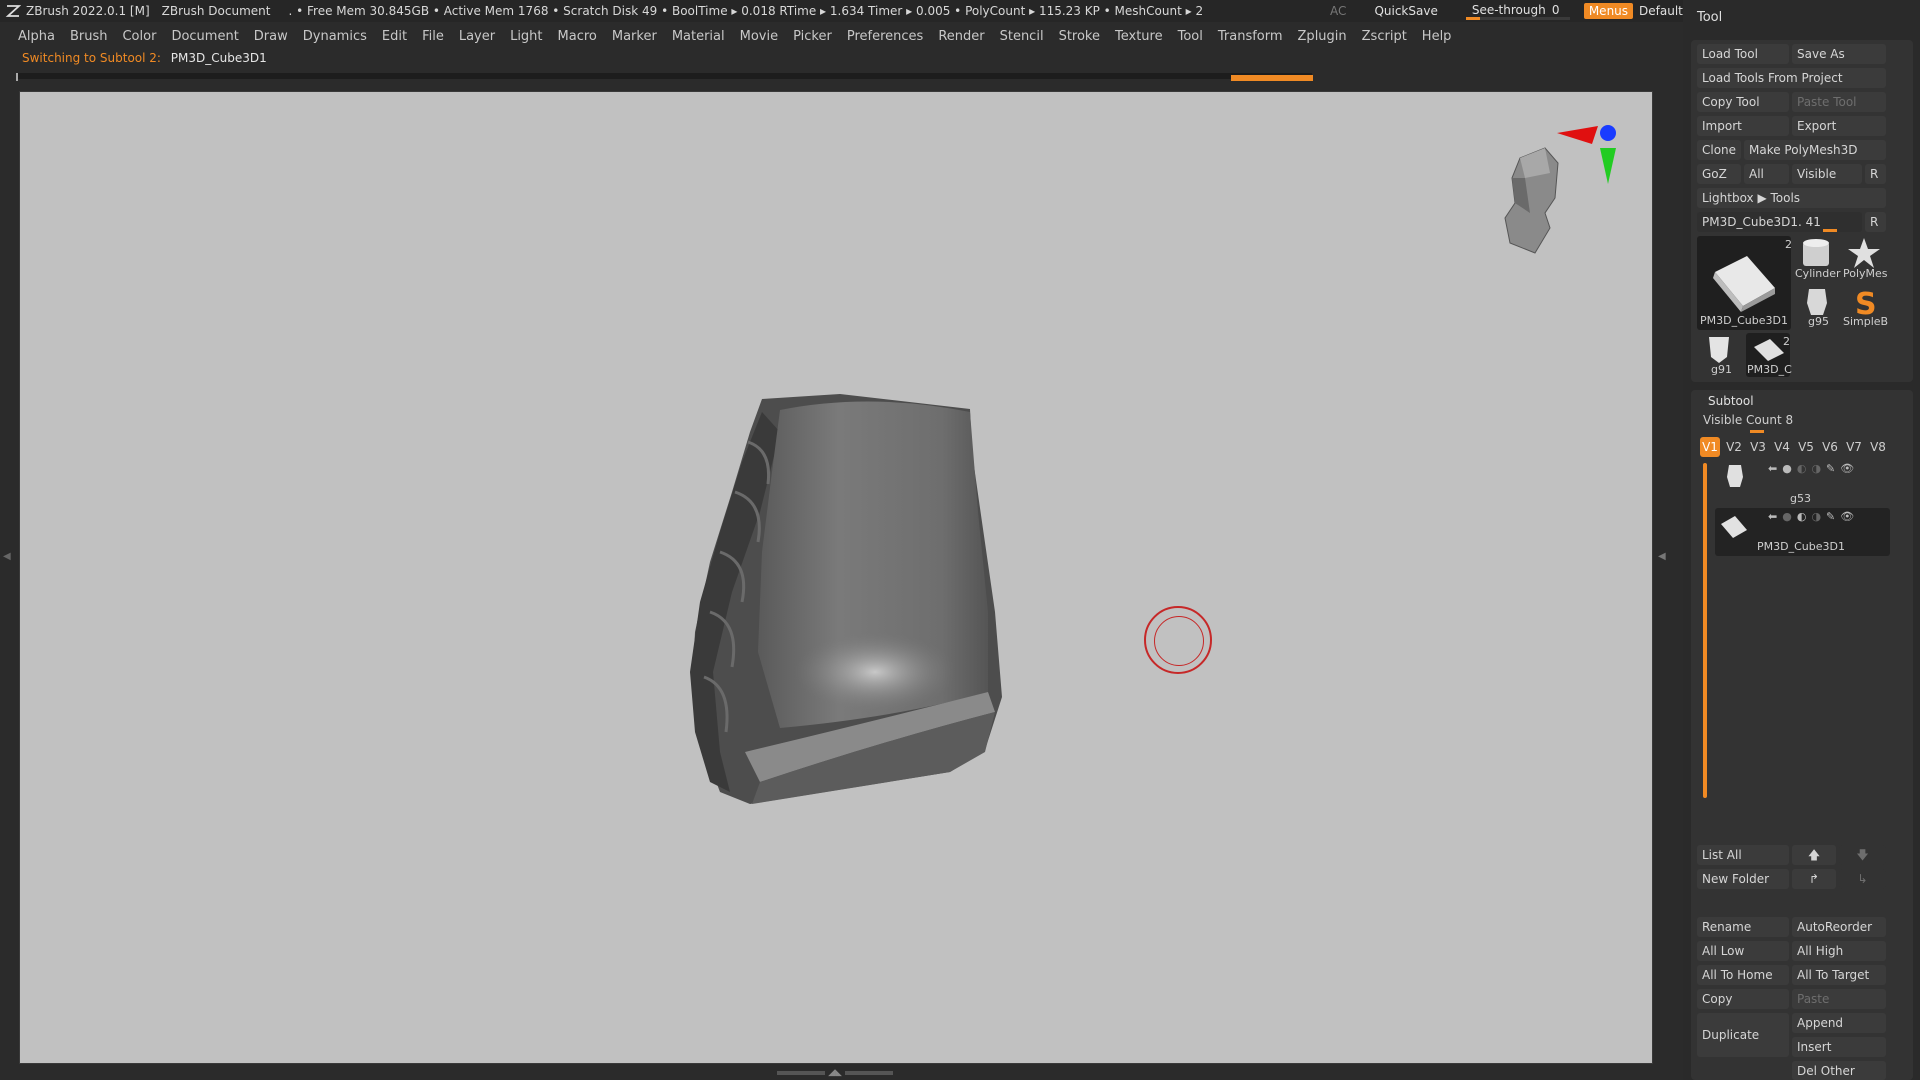 This screenshot has height=1080, width=1920. I want to click on tool-thumb-main-label: PM3D_Cube3D1, so click(1744, 320).